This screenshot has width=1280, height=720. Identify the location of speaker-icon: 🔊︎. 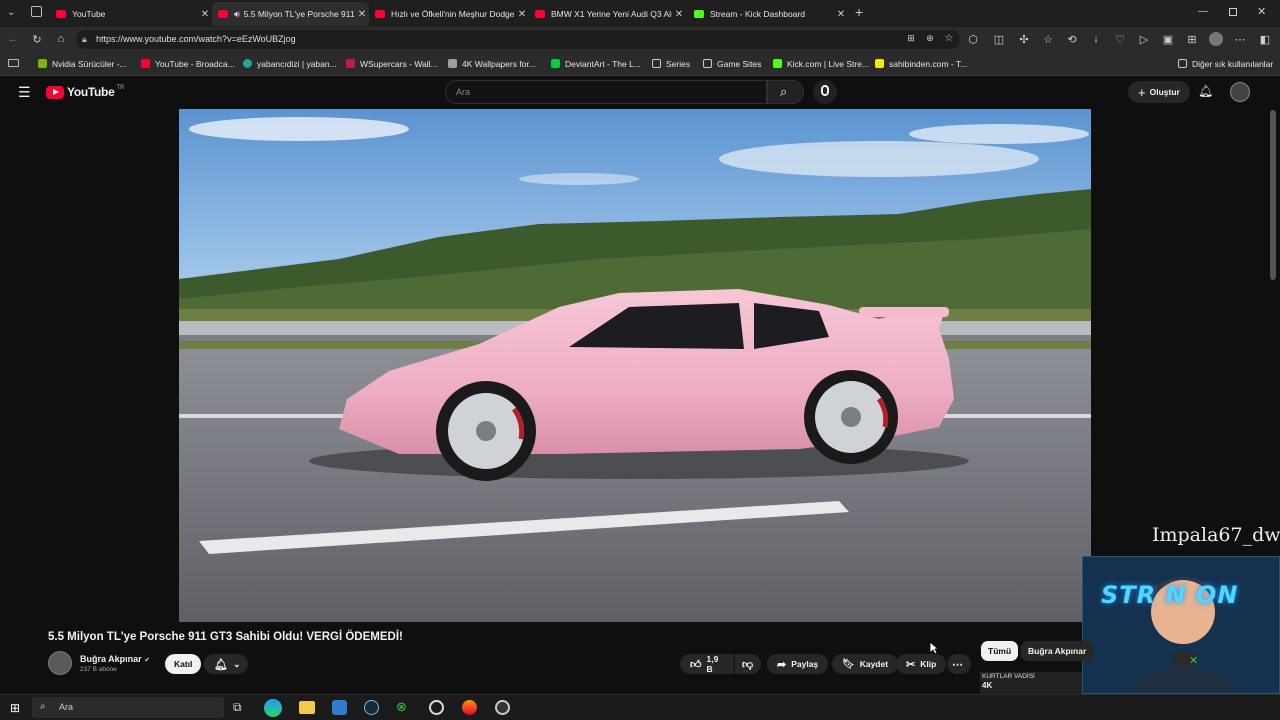
(237, 14).